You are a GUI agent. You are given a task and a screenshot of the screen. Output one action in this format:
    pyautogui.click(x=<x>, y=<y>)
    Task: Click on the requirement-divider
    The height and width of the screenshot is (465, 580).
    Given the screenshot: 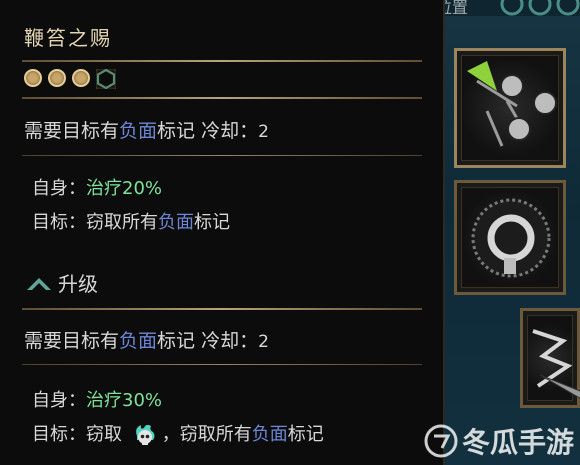 What is the action you would take?
    pyautogui.click(x=222, y=155)
    